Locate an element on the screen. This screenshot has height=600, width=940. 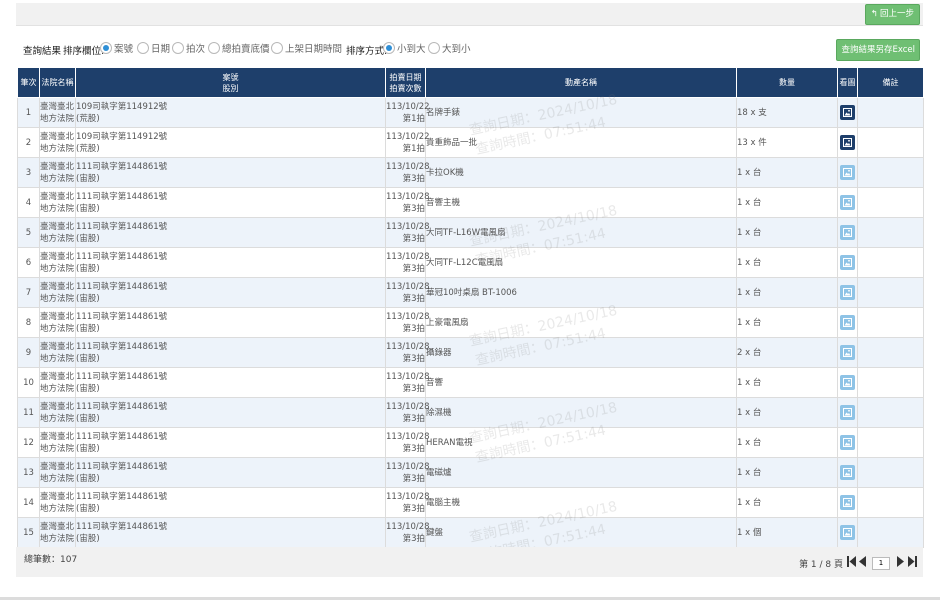
item-name-link: 音響主機 is located at coordinates (581, 202).